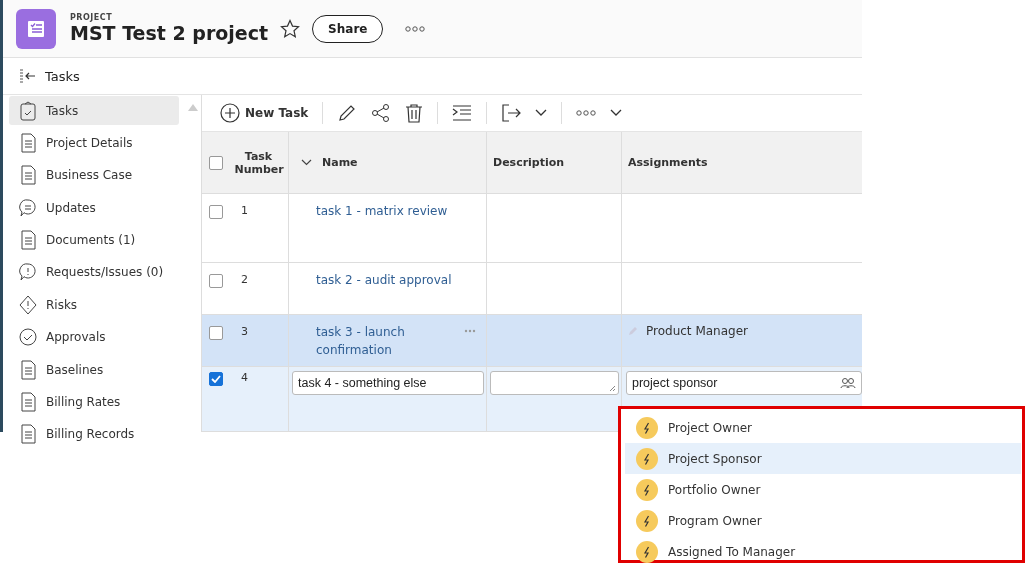 This screenshot has height=563, width=1027. I want to click on document-icon, so click(28, 142).